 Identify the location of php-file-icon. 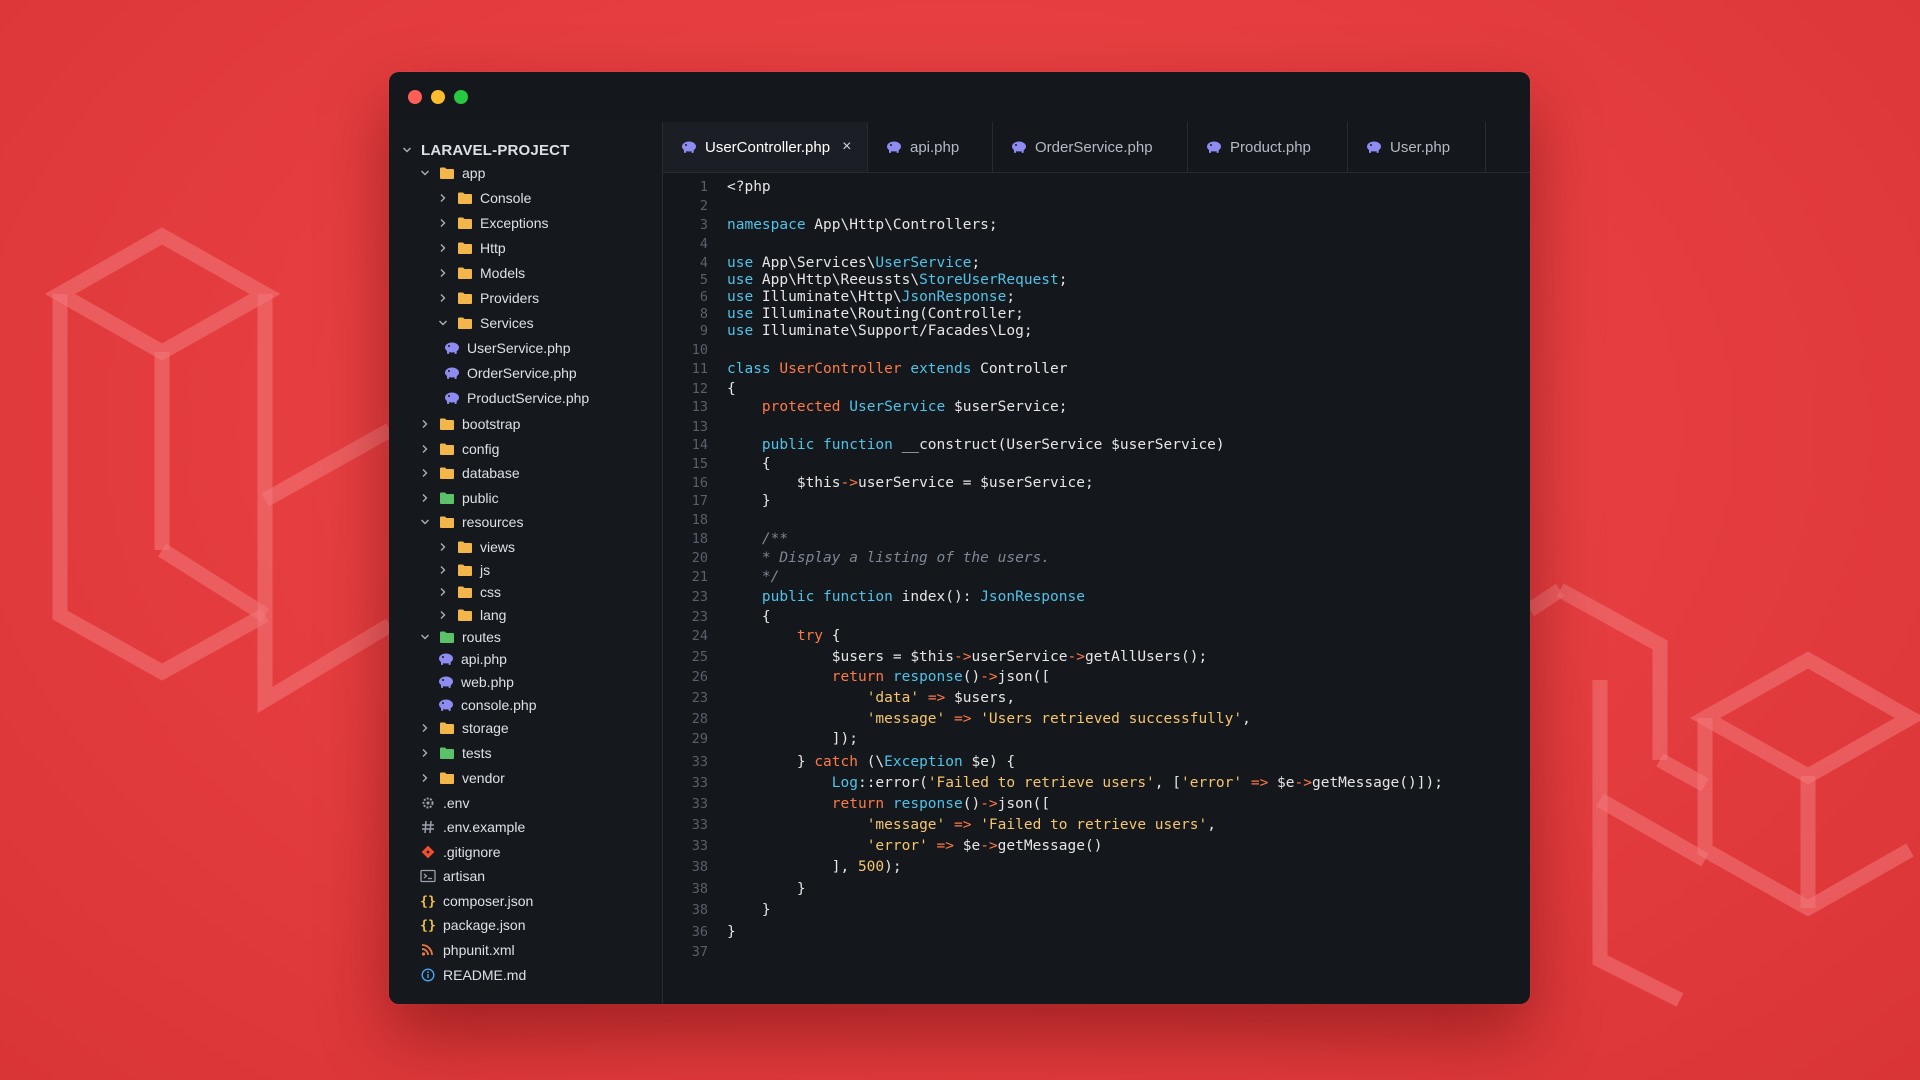
(1374, 147).